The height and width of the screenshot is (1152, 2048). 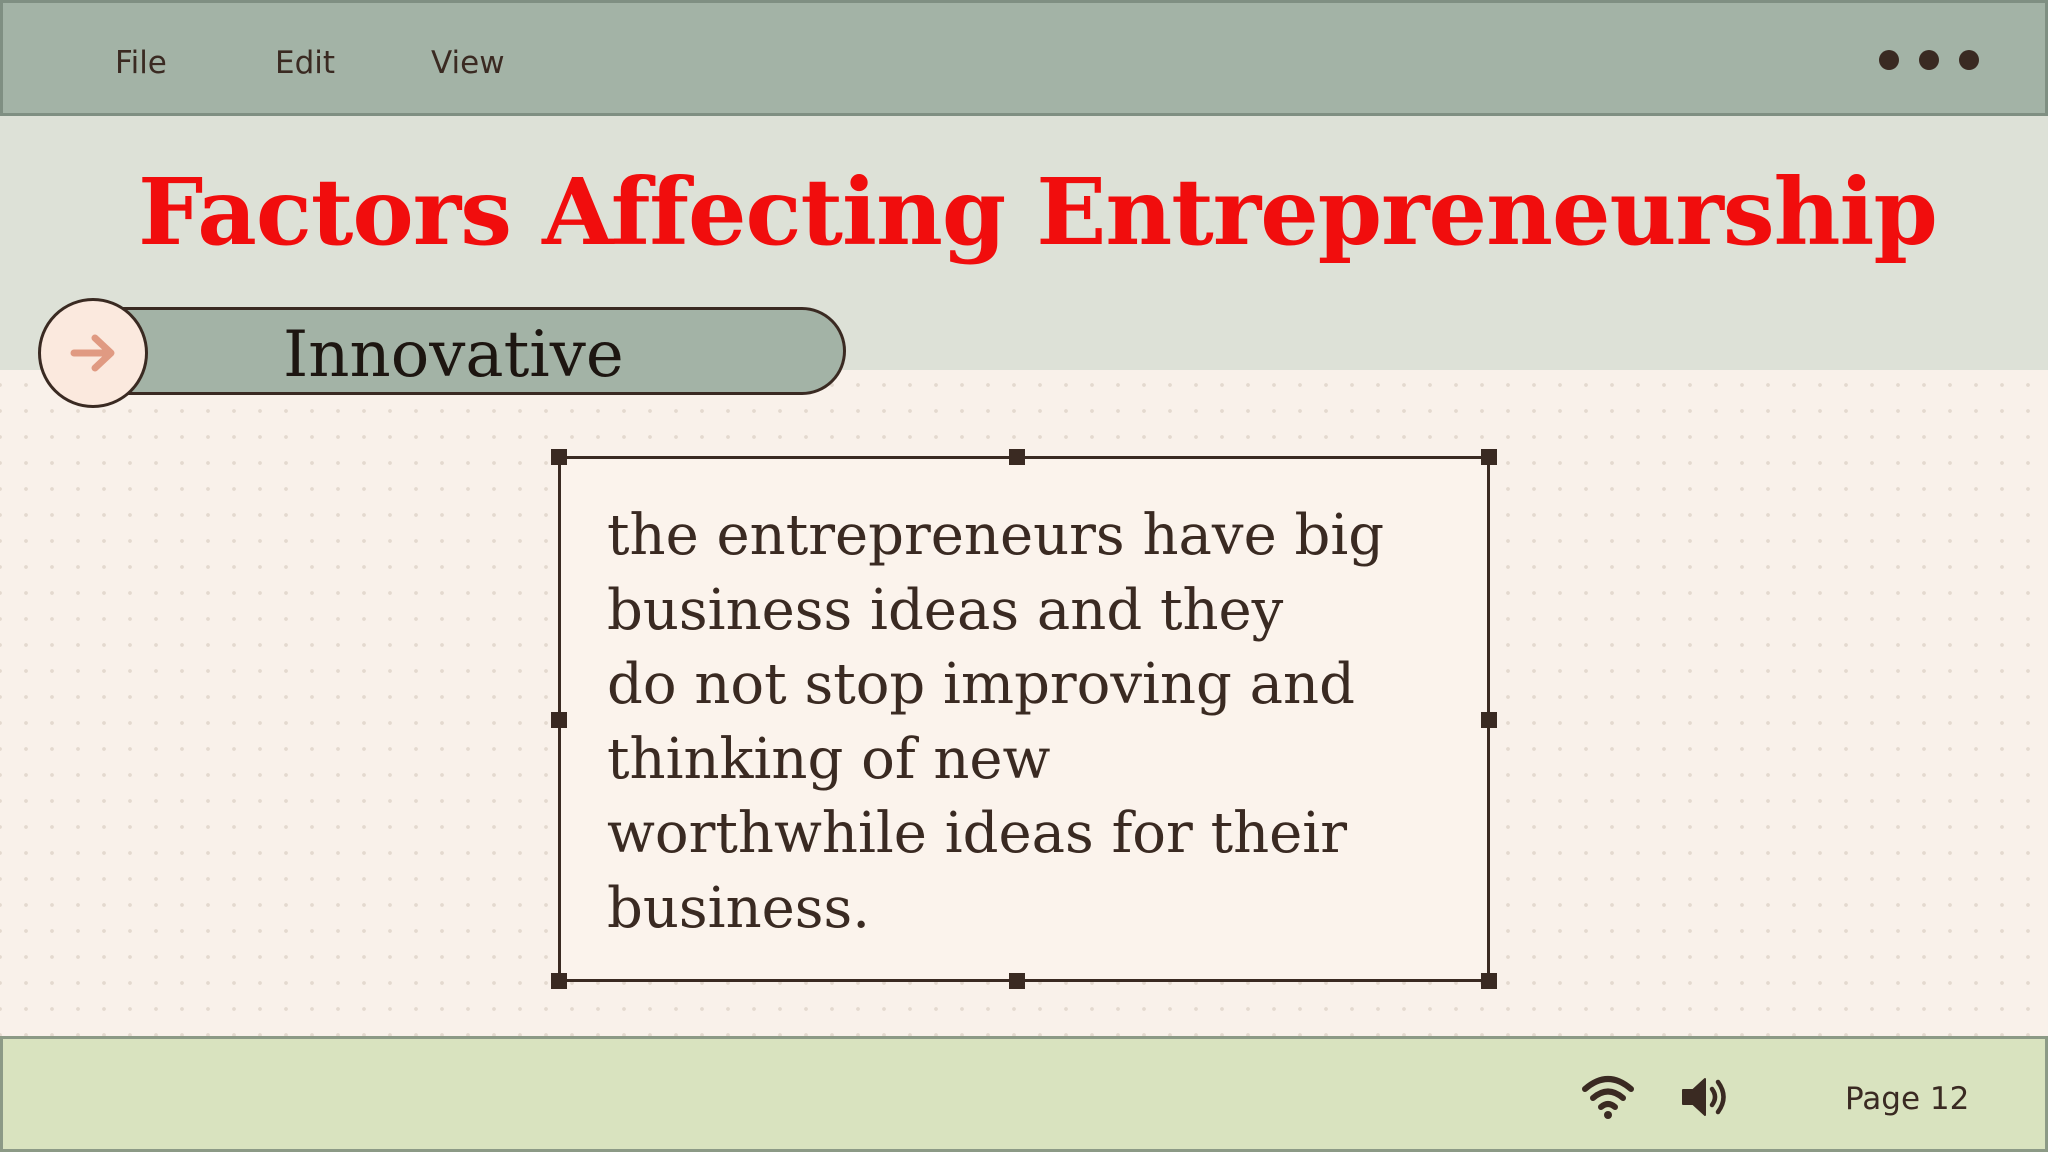 I want to click on resize-handle-bottom-left, so click(x=559, y=981).